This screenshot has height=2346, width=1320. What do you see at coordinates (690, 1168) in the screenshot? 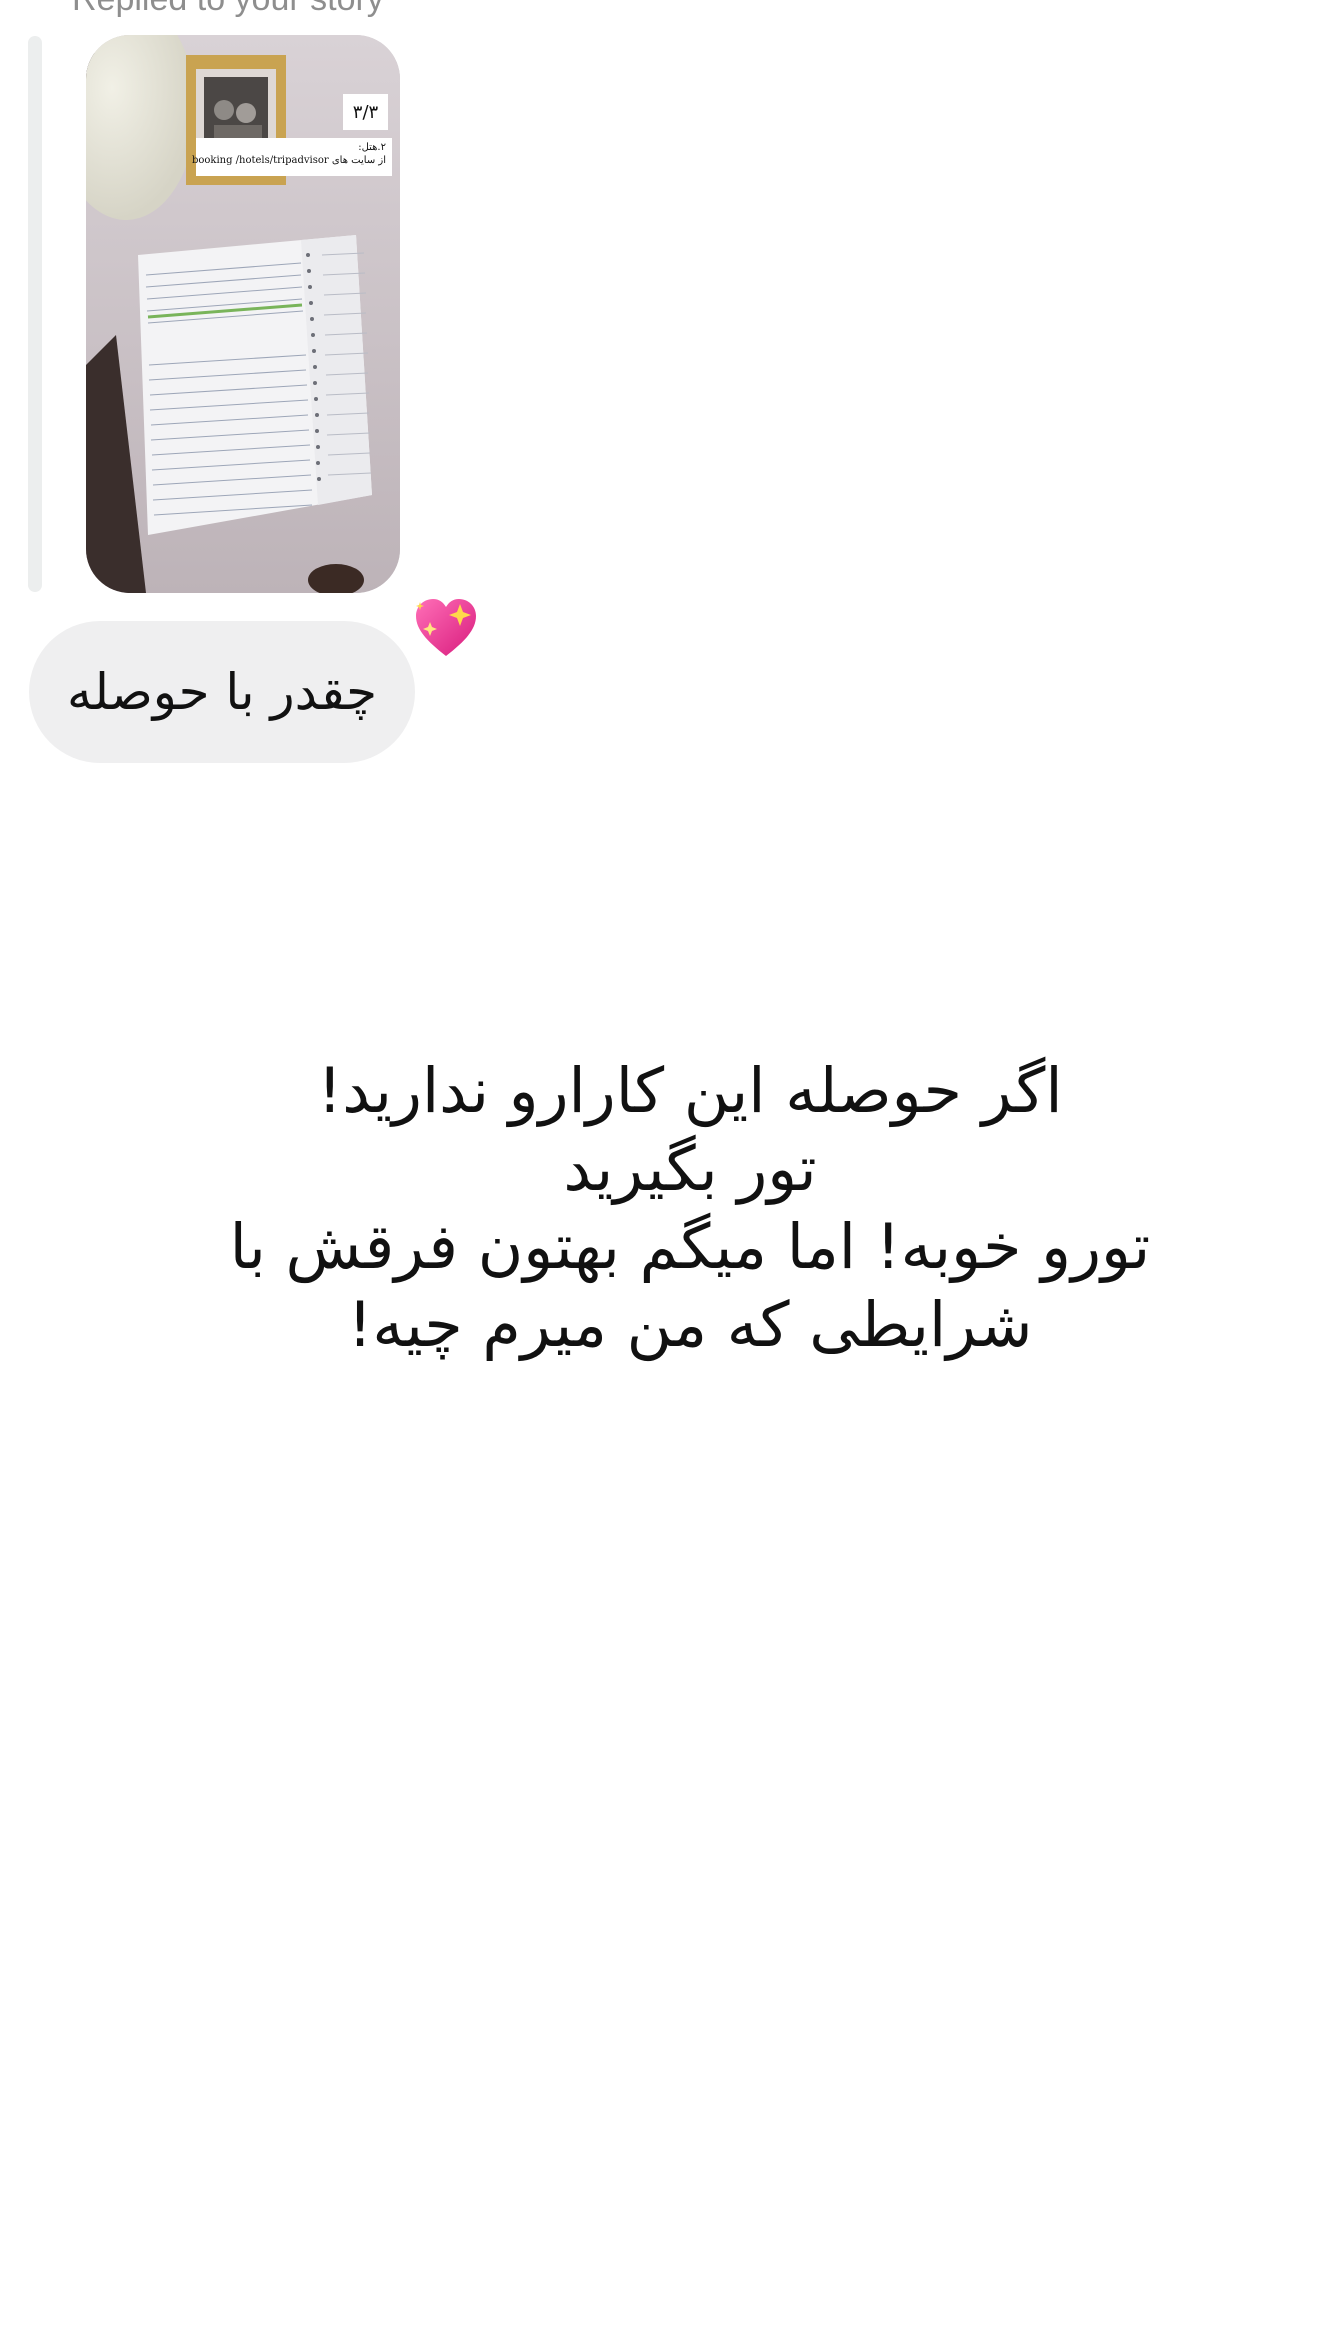
I see `main-message-line: تور بگیرید` at bounding box center [690, 1168].